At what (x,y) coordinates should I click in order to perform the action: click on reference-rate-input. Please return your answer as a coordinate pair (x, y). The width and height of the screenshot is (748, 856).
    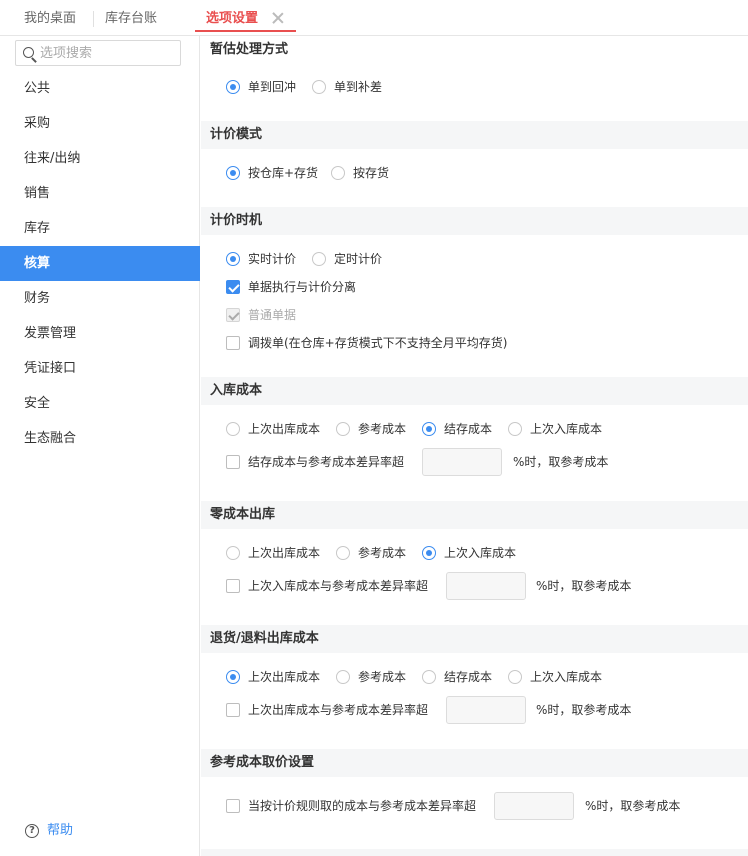
    Looking at the image, I should click on (534, 806).